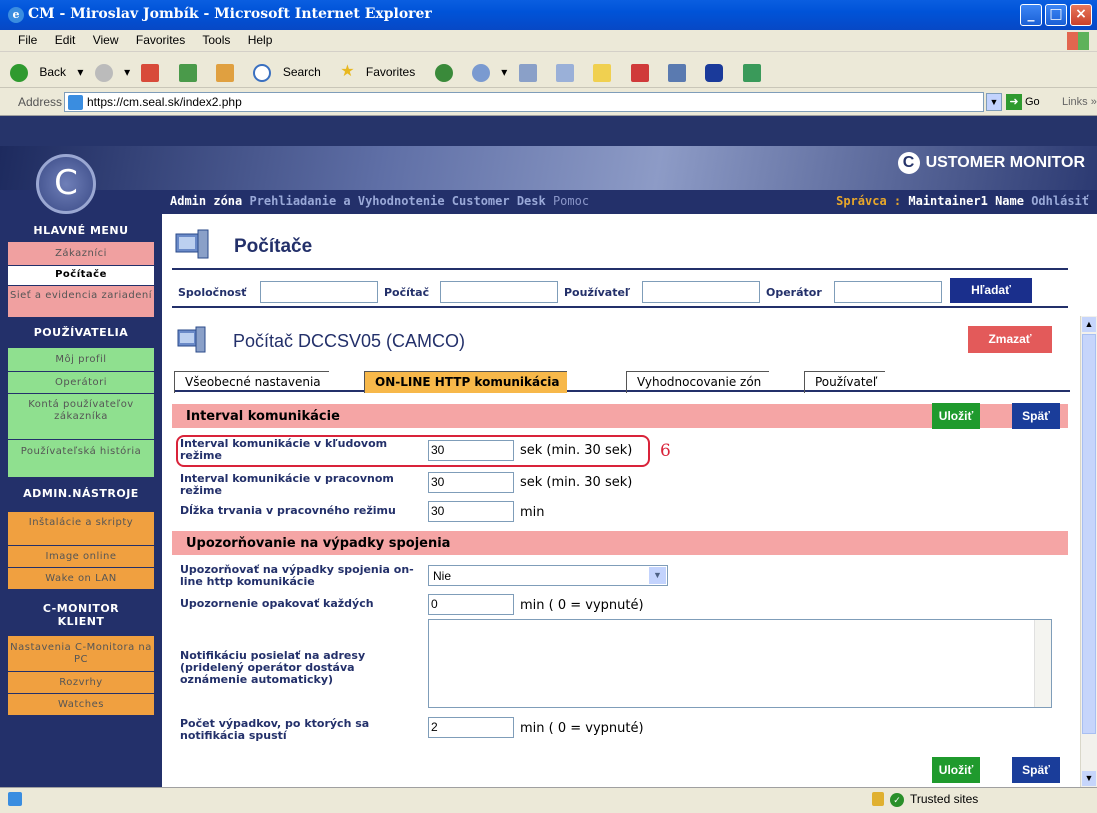  What do you see at coordinates (112, 72) in the screenshot?
I see `forward-button: ▾` at bounding box center [112, 72].